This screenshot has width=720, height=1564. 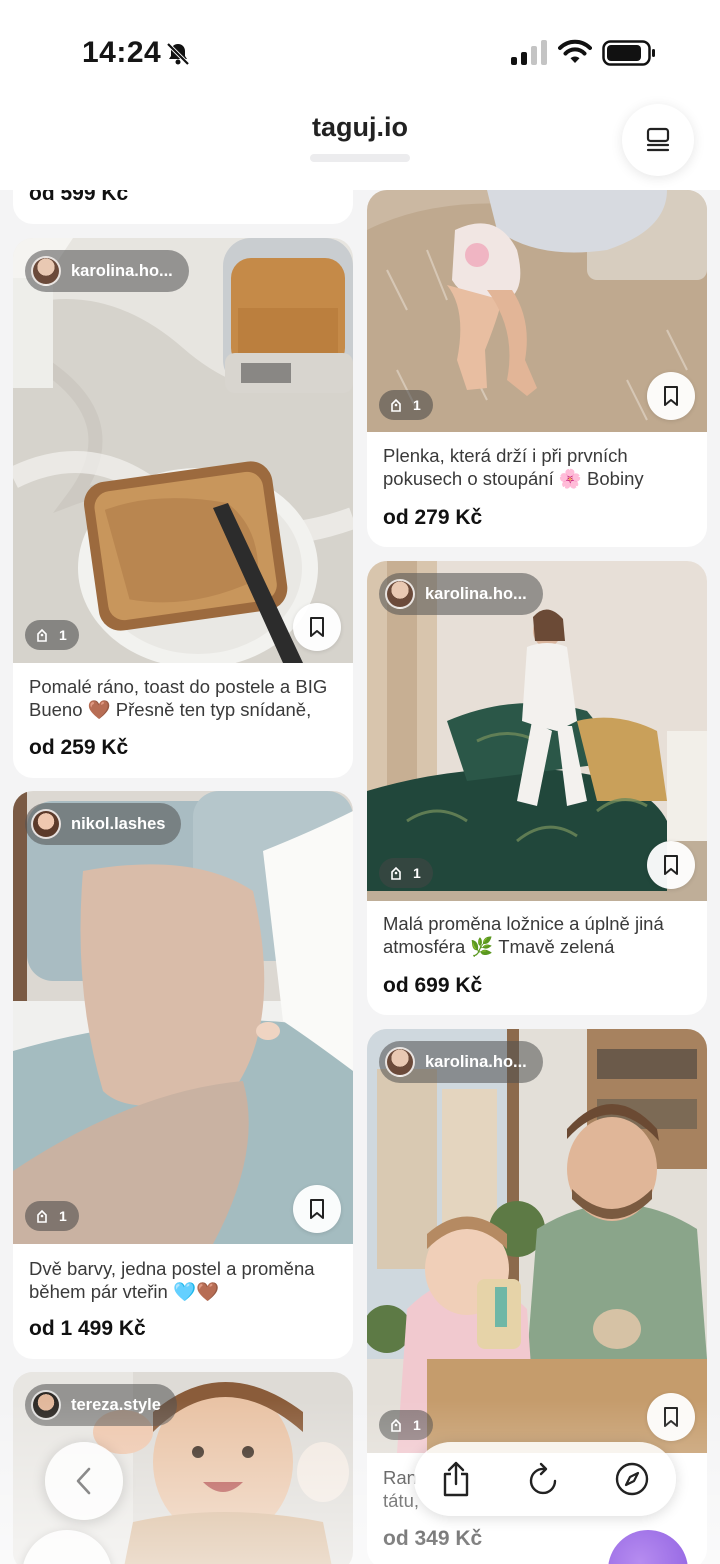 What do you see at coordinates (360, 158) in the screenshot?
I see `title-underline` at bounding box center [360, 158].